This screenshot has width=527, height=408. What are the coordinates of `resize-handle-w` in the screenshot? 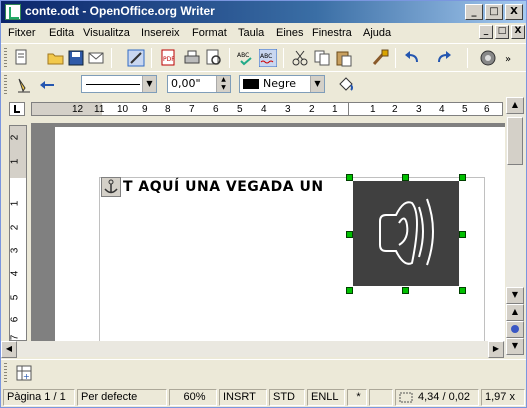 It's located at (349, 234).